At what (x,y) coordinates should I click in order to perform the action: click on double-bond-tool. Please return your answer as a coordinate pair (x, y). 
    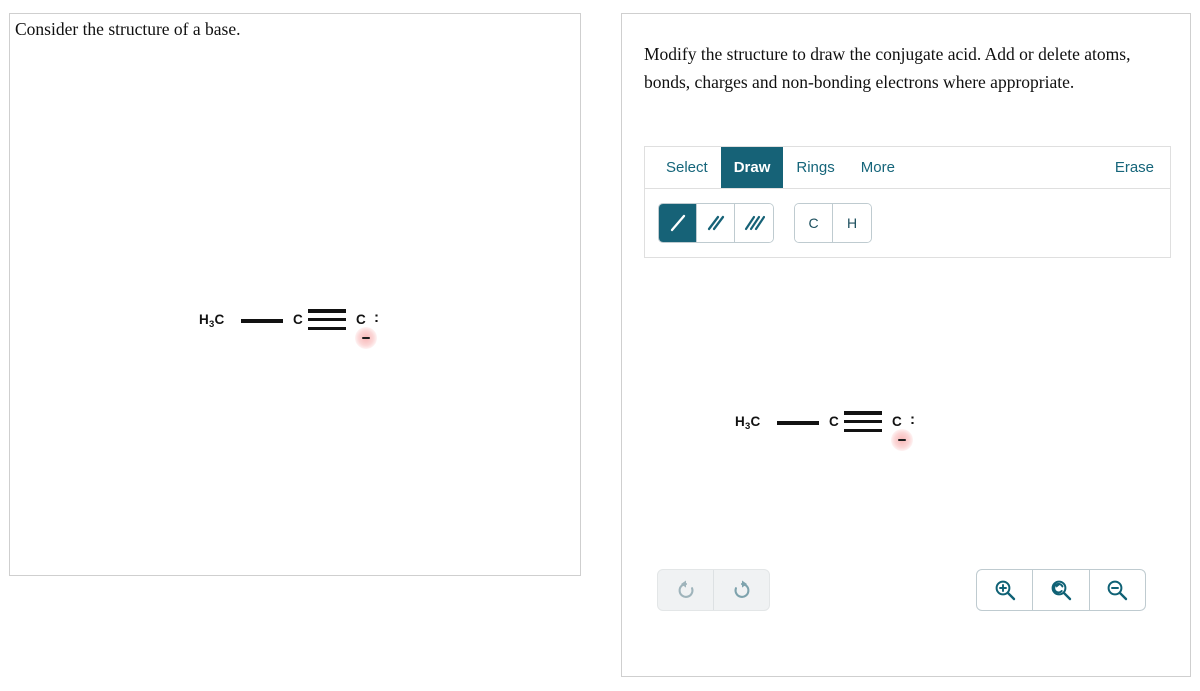
    Looking at the image, I should click on (716, 223).